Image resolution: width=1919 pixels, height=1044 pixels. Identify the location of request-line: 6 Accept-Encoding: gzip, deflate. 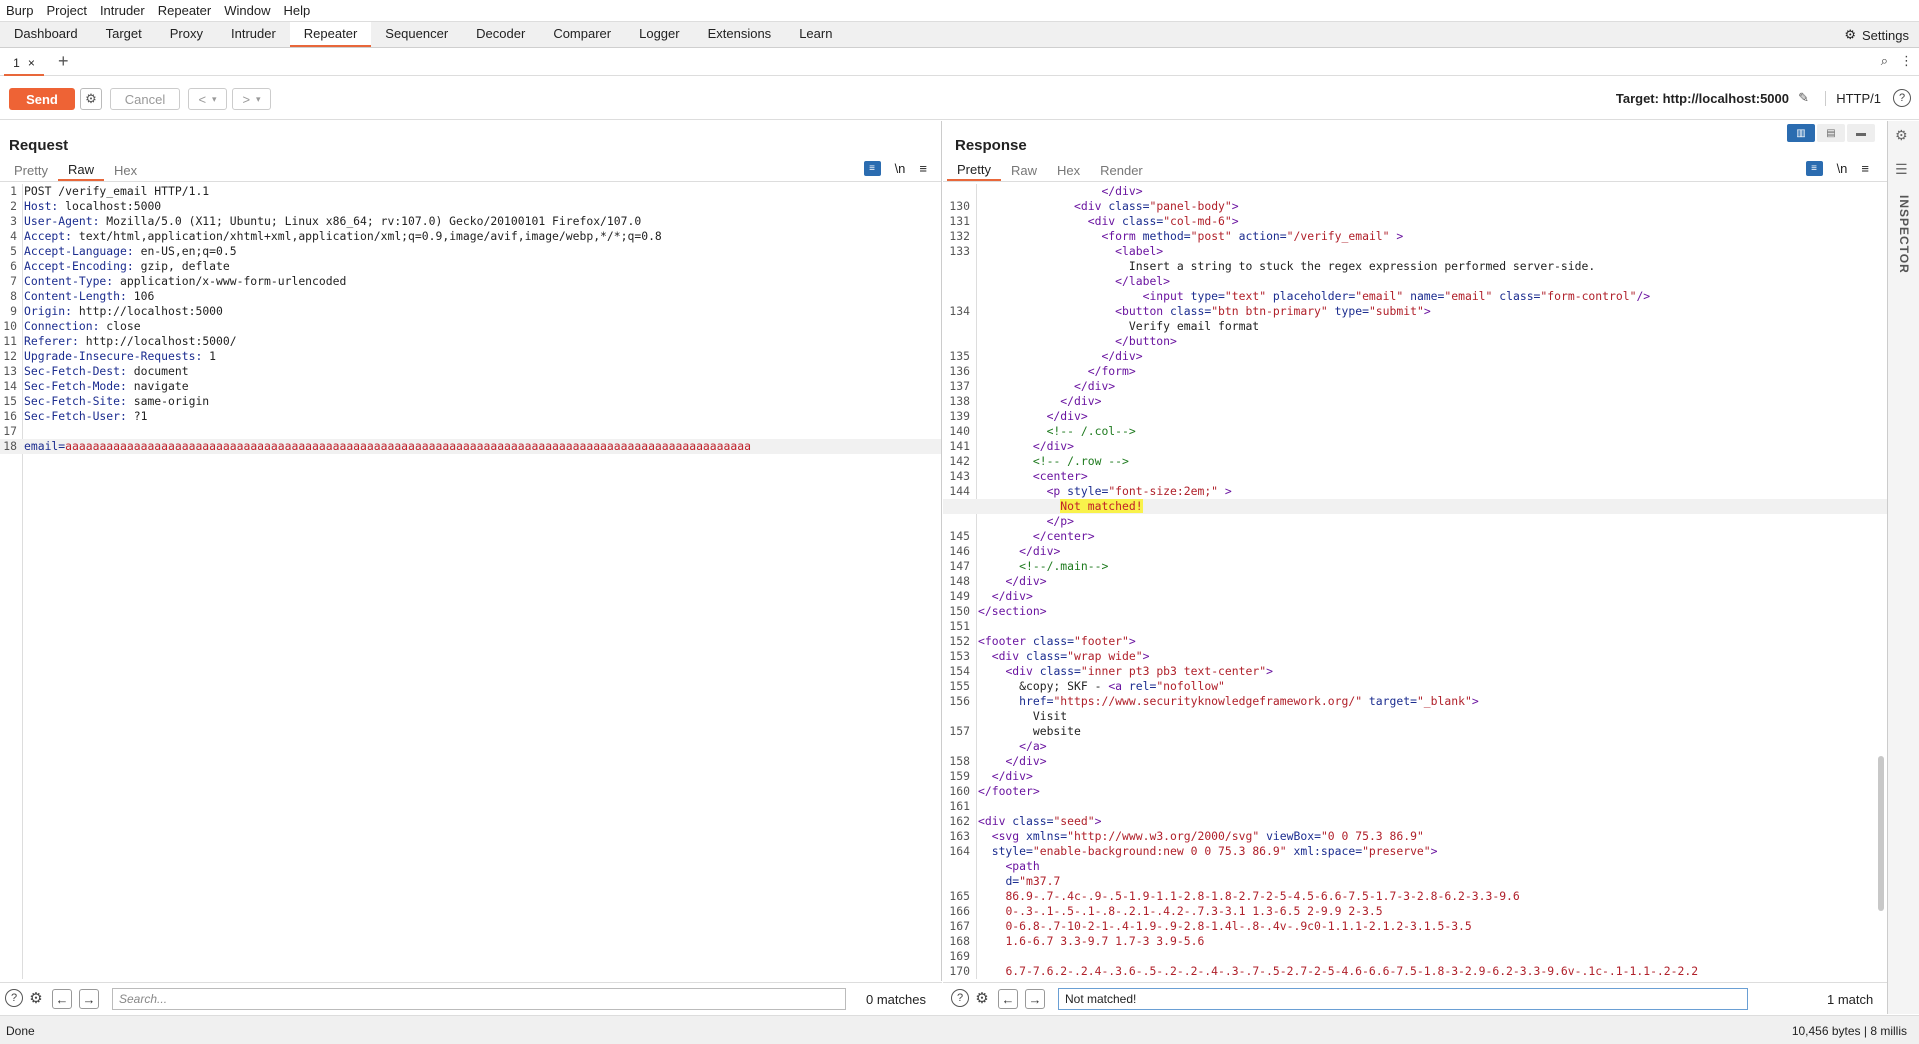
(470, 266).